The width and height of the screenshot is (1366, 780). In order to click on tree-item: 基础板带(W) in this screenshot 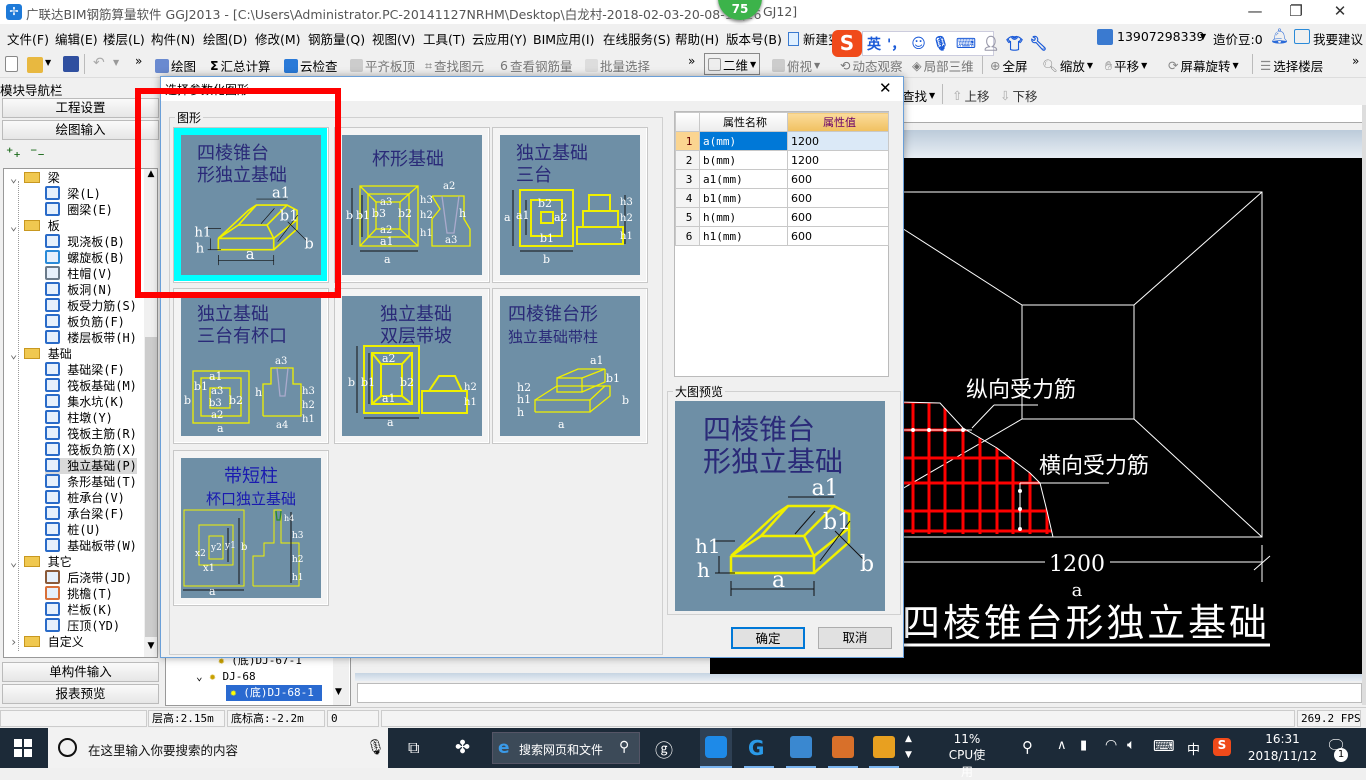, I will do `click(91, 546)`.